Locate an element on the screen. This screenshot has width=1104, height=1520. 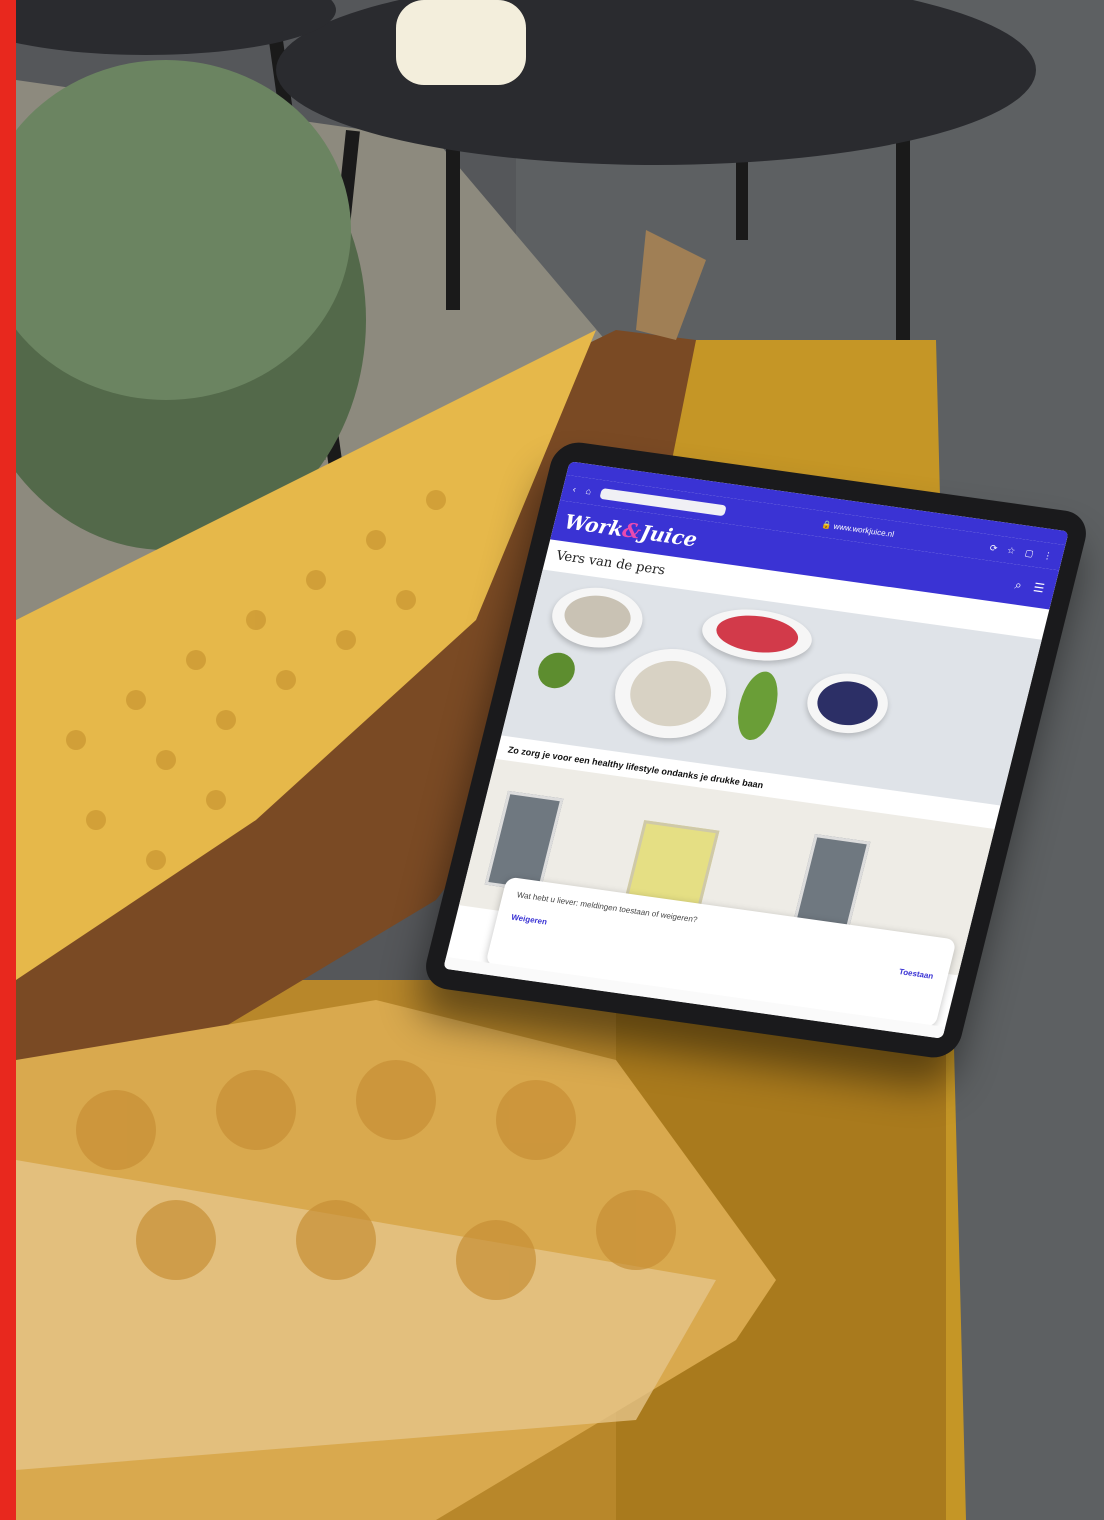
logo-text-work: Work is located at coordinates (594, 525).